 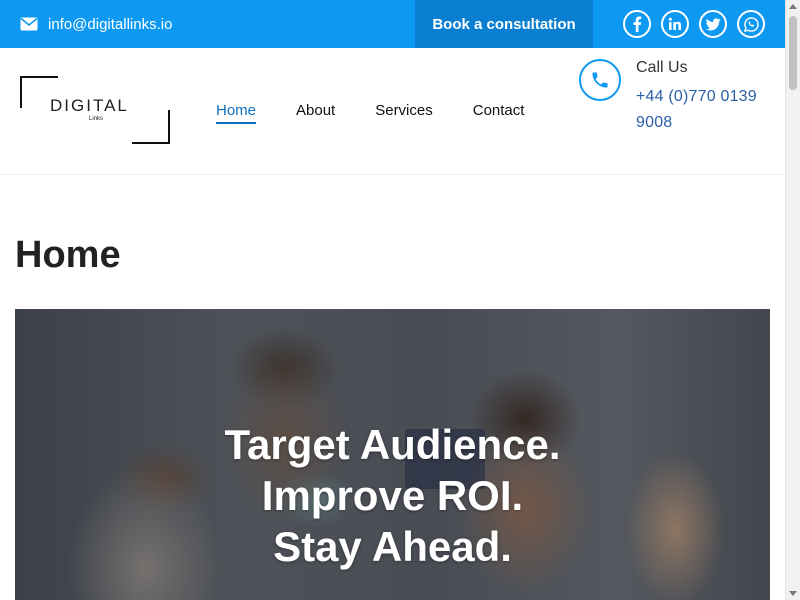 What do you see at coordinates (315, 113) in the screenshot?
I see `nav-item-about: About` at bounding box center [315, 113].